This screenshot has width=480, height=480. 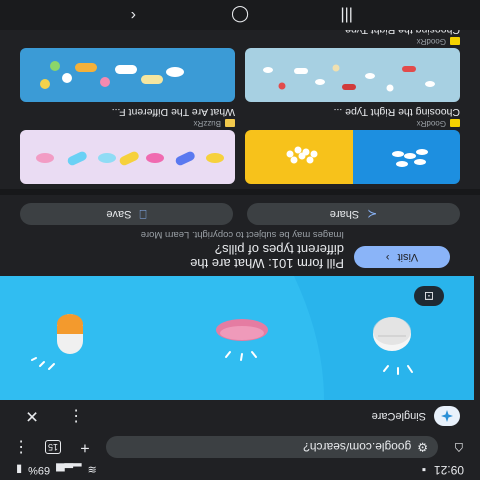 I want to click on wifi-icon: ≋, so click(x=92, y=469).